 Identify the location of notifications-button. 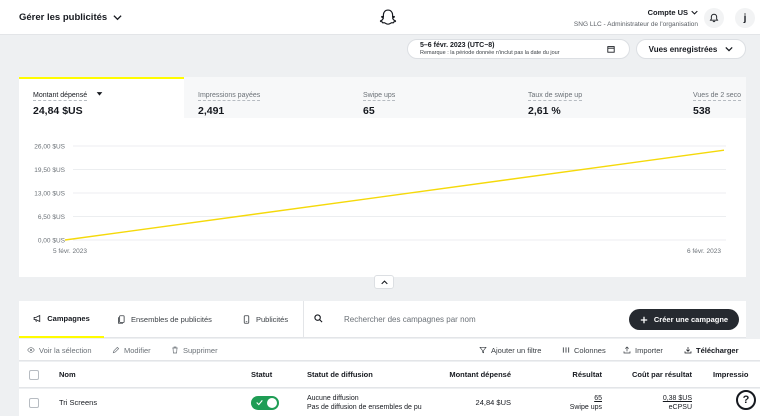
(714, 18).